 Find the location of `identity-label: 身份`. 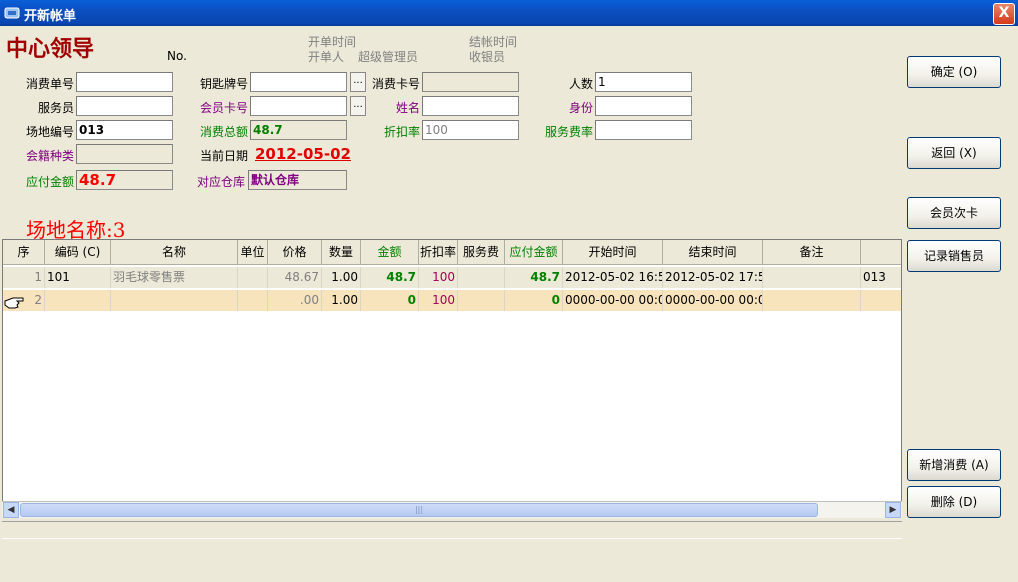

identity-label: 身份 is located at coordinates (580, 108).